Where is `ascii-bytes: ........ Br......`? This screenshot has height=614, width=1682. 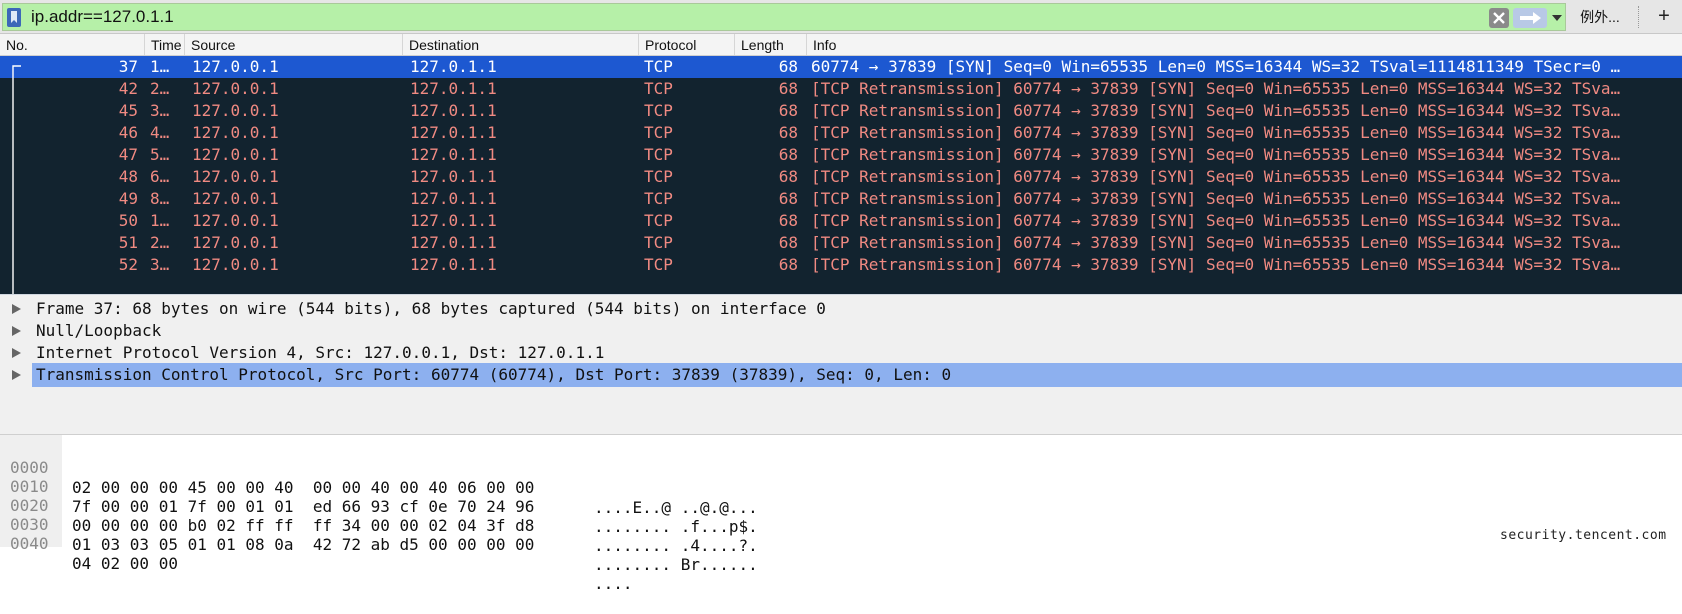
ascii-bytes: ........ Br...... is located at coordinates (676, 565).